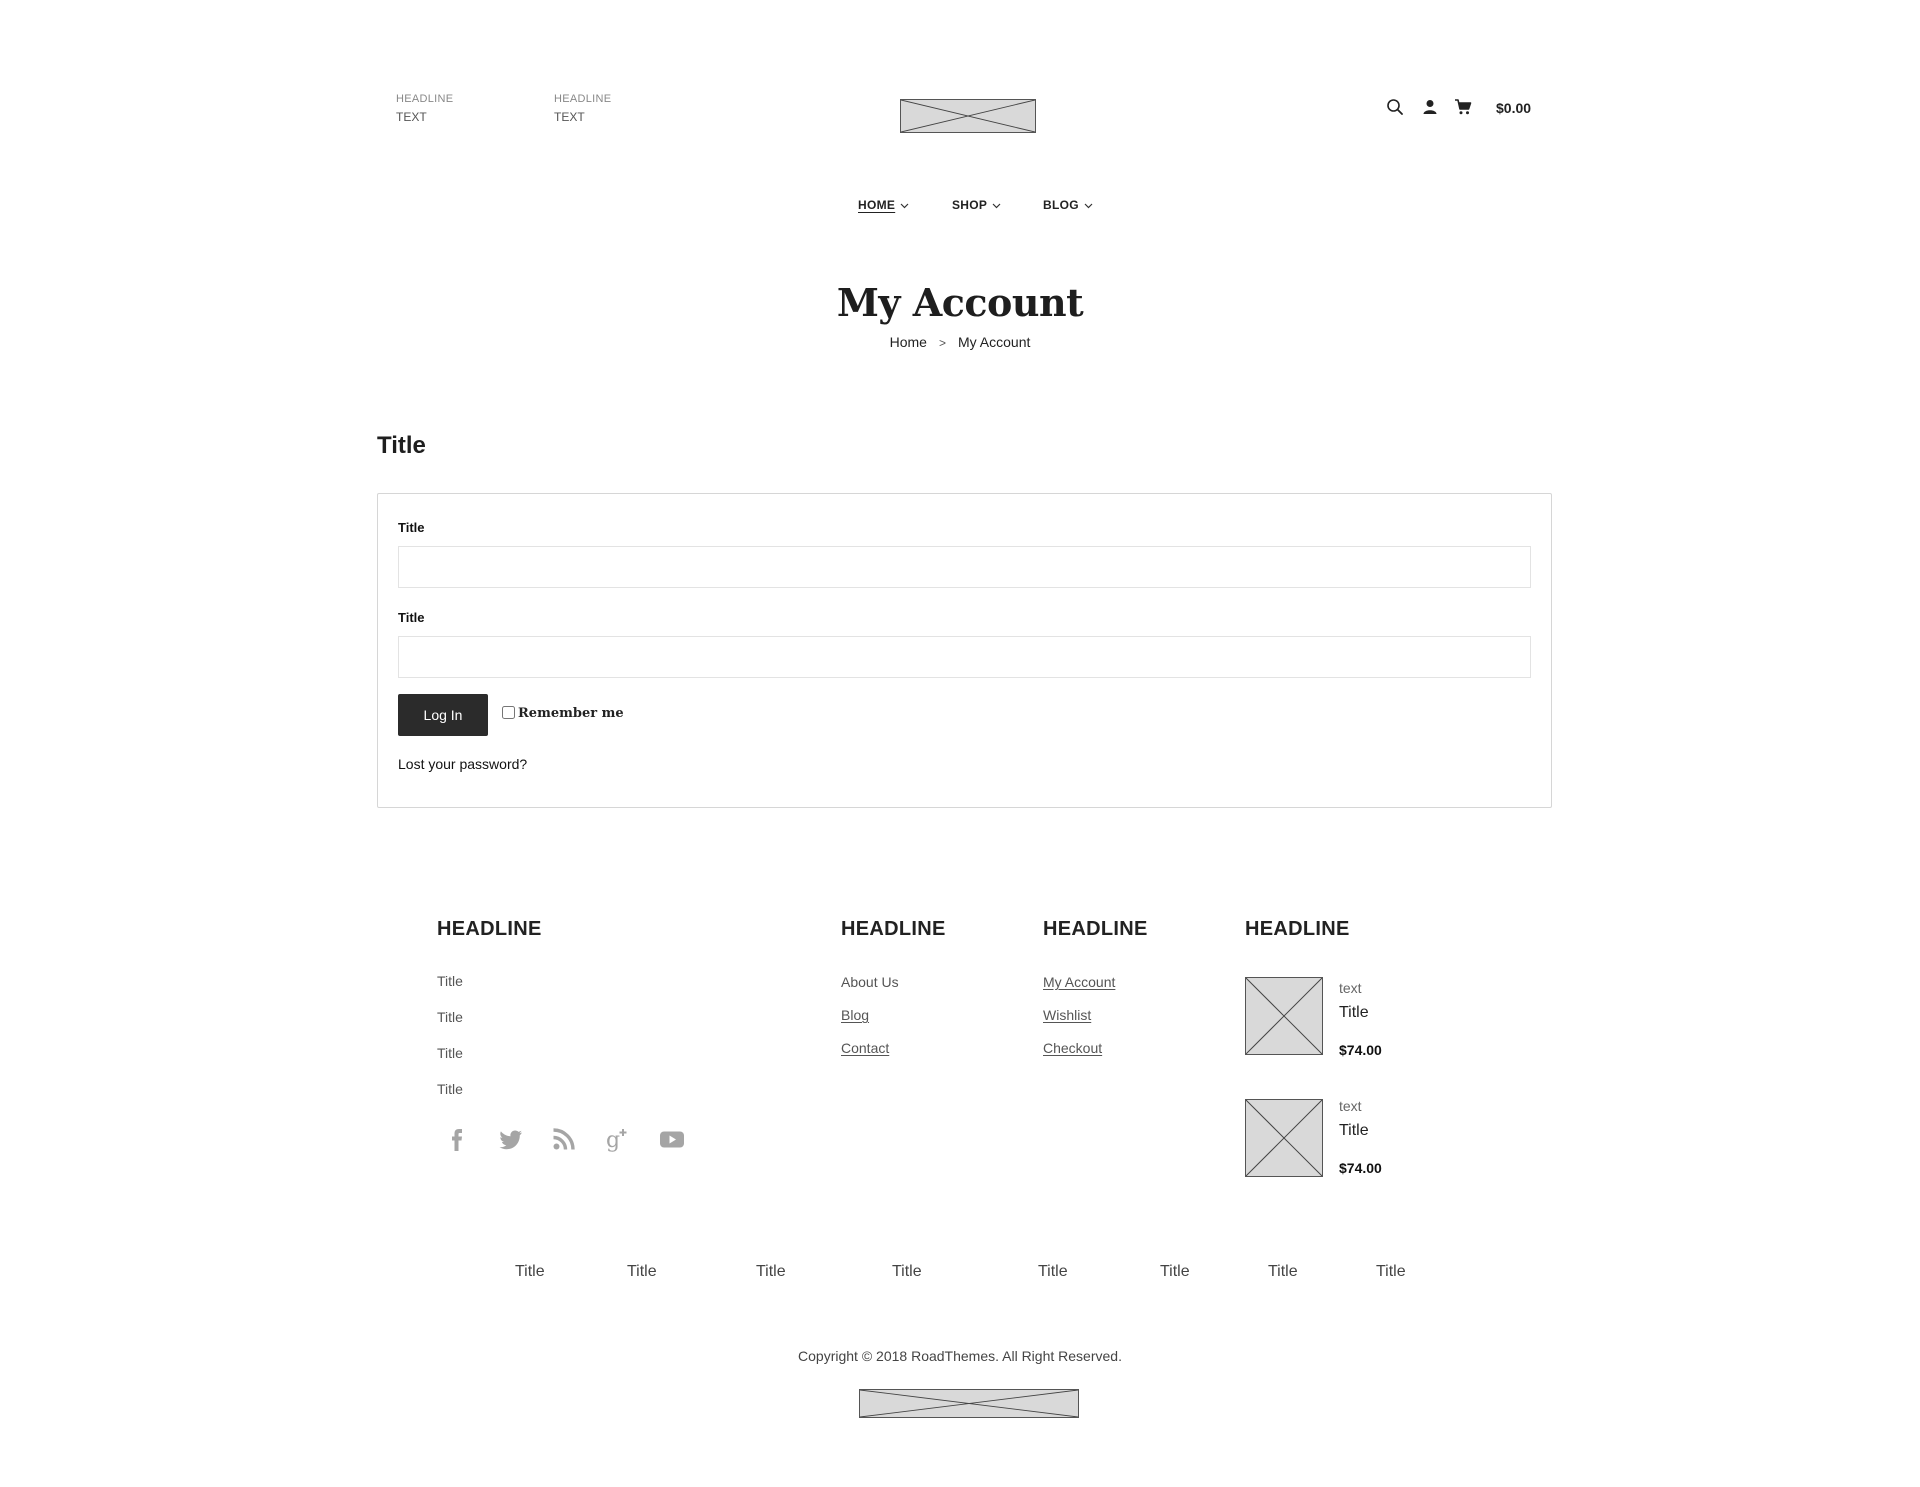  I want to click on google-plus-icon: g, so click(618, 1139).